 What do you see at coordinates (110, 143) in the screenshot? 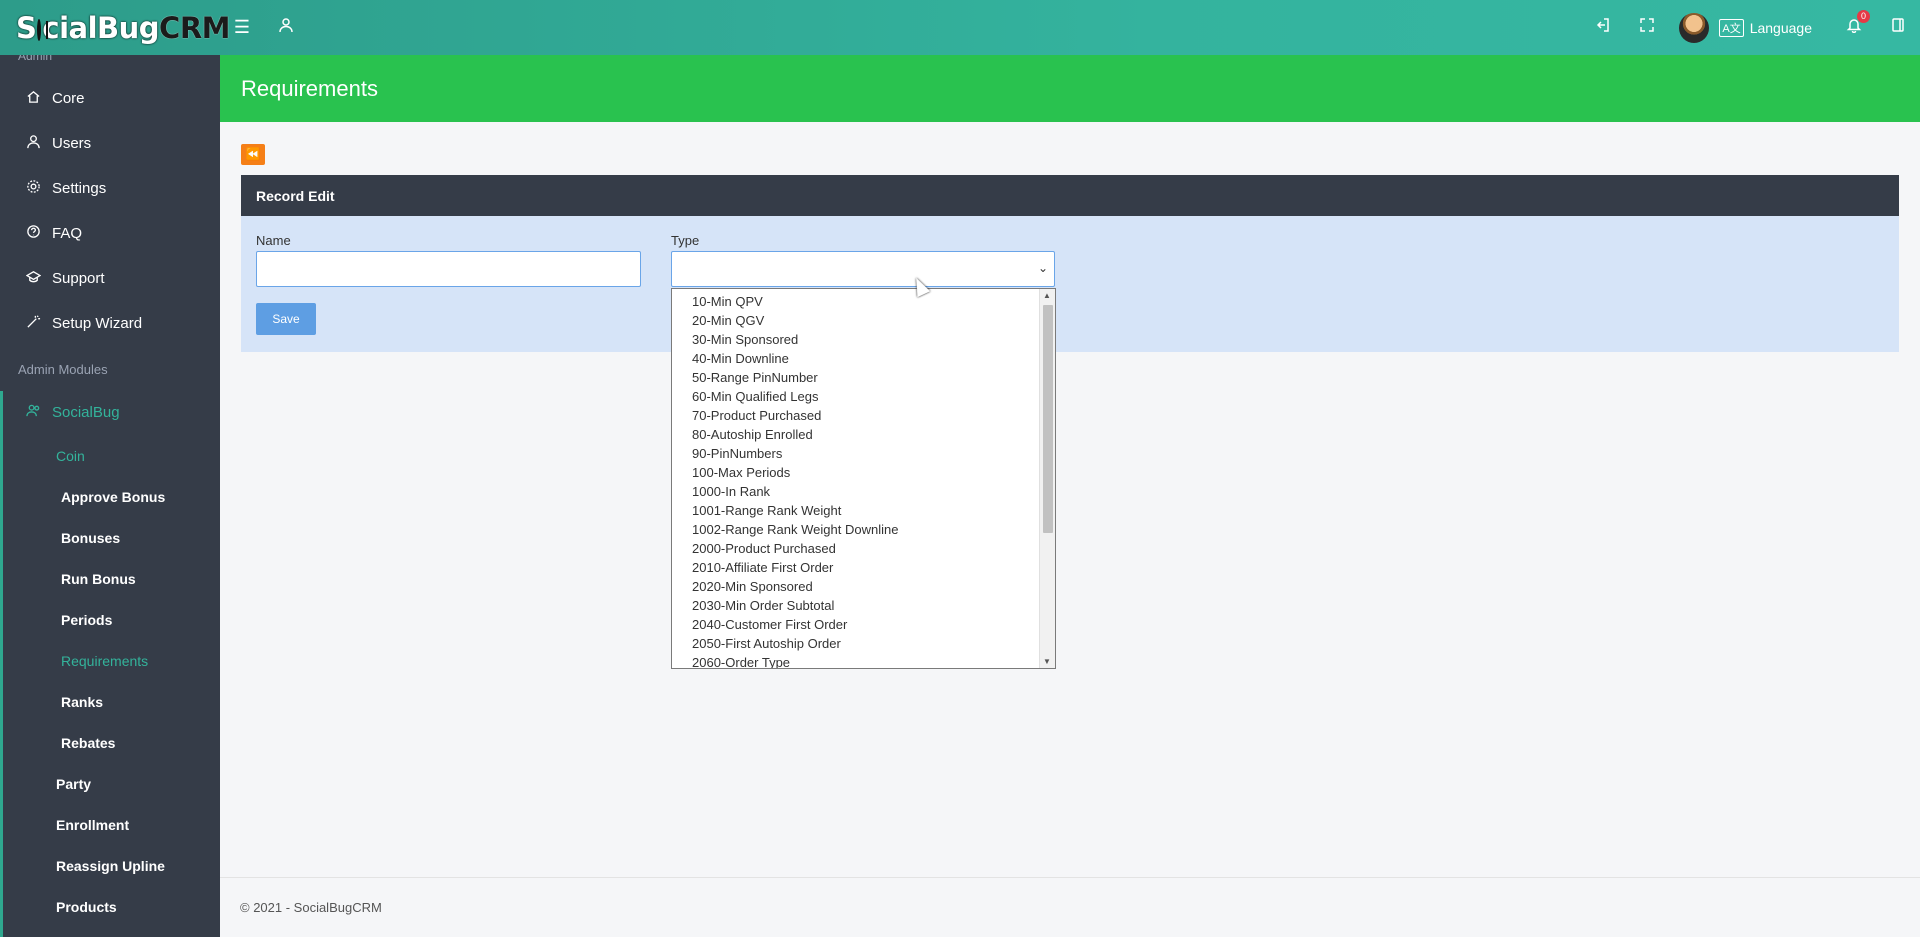
I see `sidebar-item-users: Users` at bounding box center [110, 143].